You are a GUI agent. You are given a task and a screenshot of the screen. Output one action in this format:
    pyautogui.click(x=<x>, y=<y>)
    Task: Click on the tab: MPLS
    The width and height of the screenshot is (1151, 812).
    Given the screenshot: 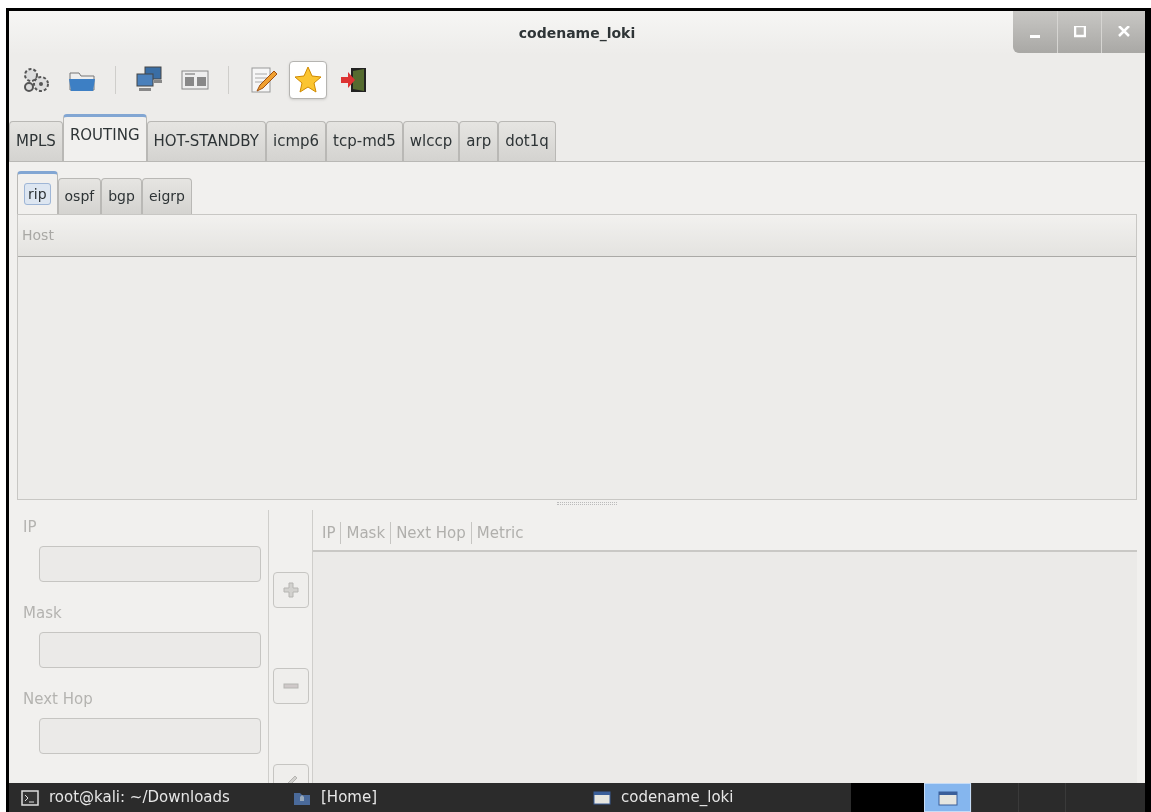 What is the action you would take?
    pyautogui.click(x=36, y=141)
    